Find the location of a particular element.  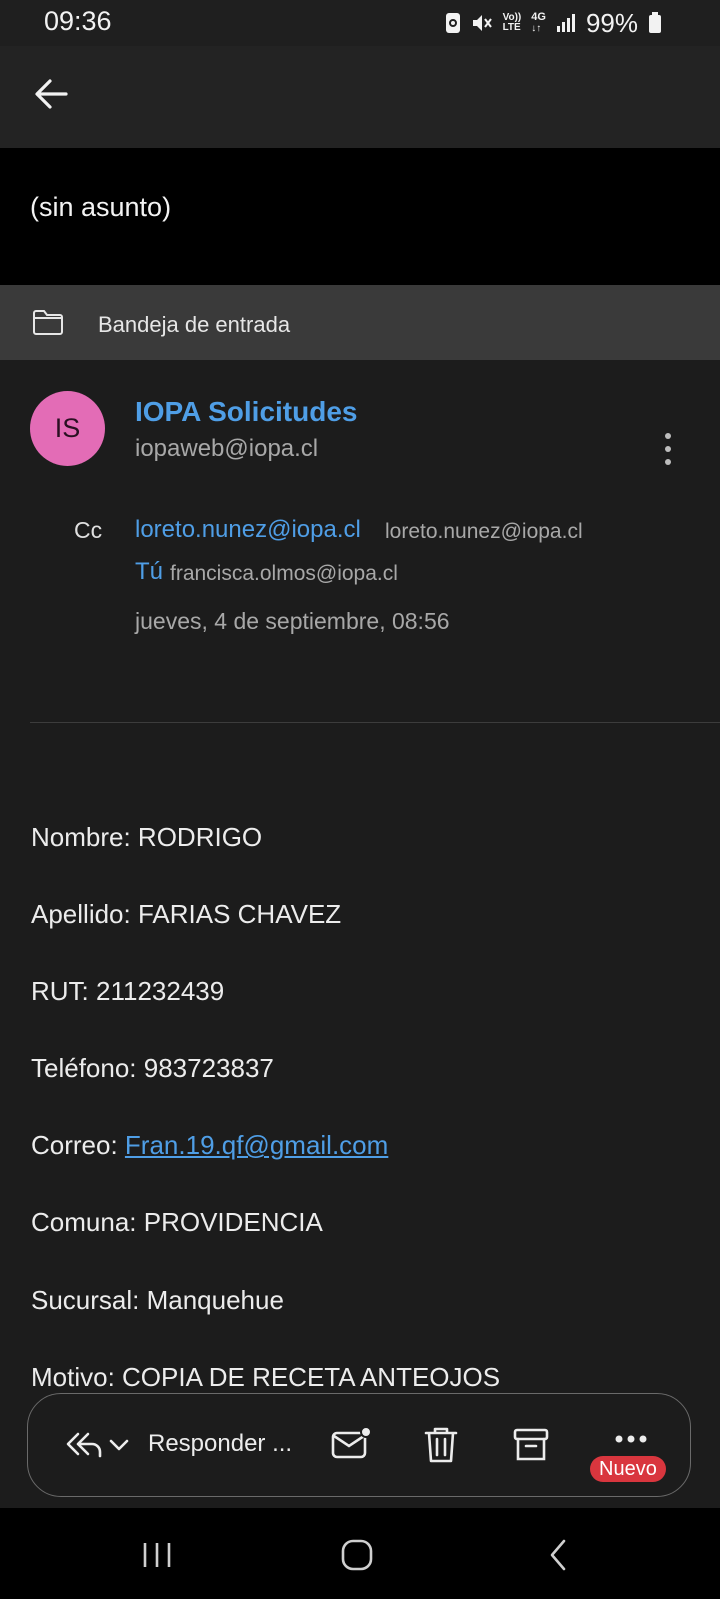

cc-label: Cc is located at coordinates (88, 530).